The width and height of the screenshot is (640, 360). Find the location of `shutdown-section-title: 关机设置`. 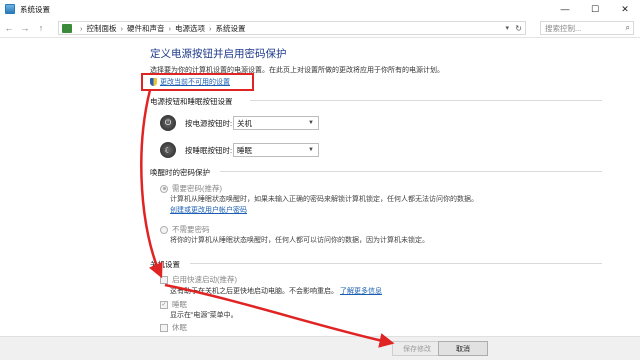

shutdown-section-title: 关机设置 is located at coordinates (376, 264).